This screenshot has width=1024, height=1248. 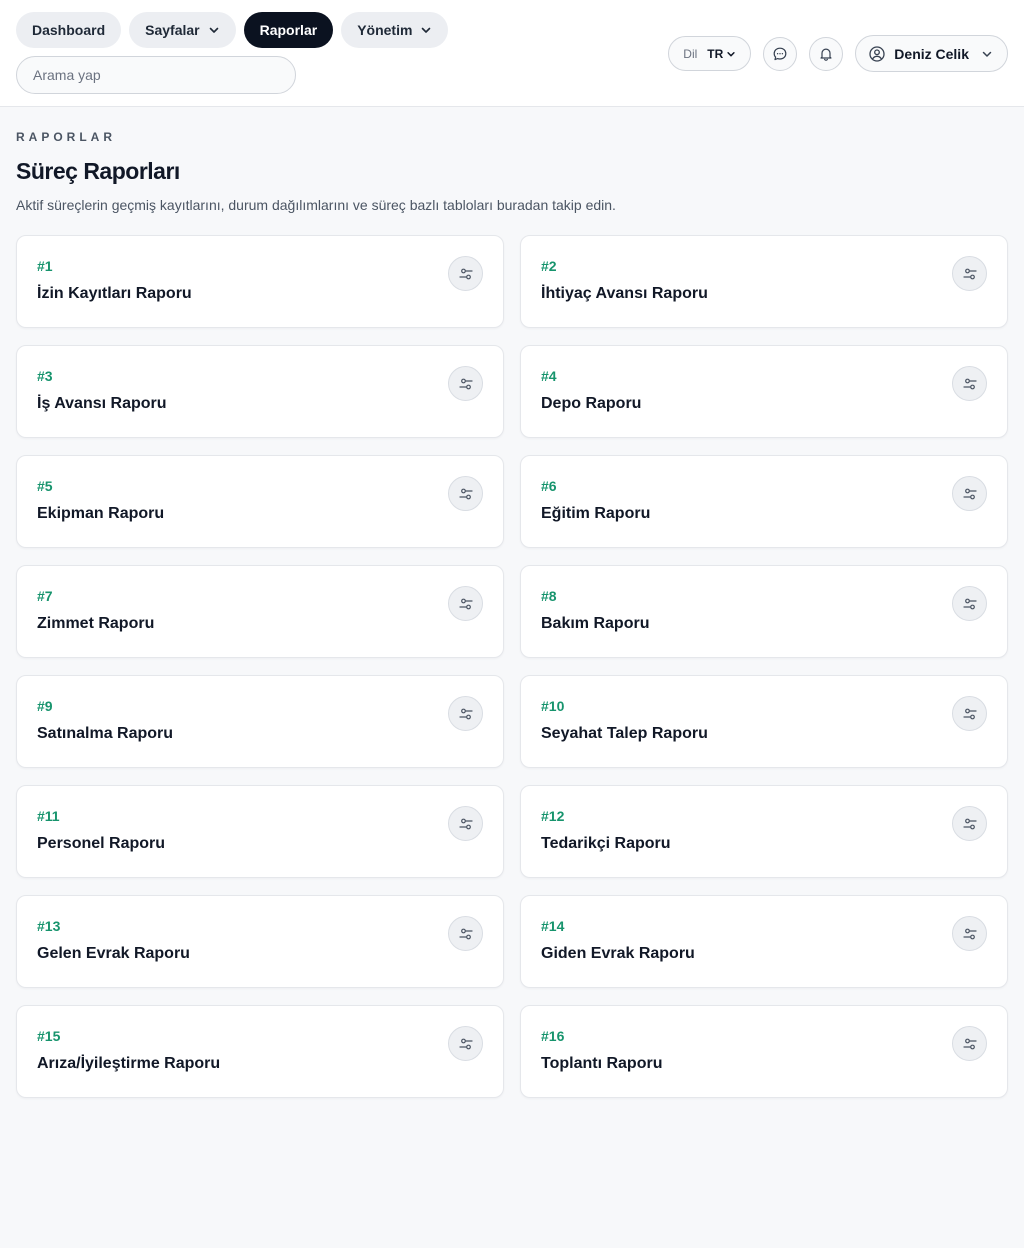 I want to click on report-card: #15 Arıza/İyileştirme Raporu, so click(x=260, y=1051).